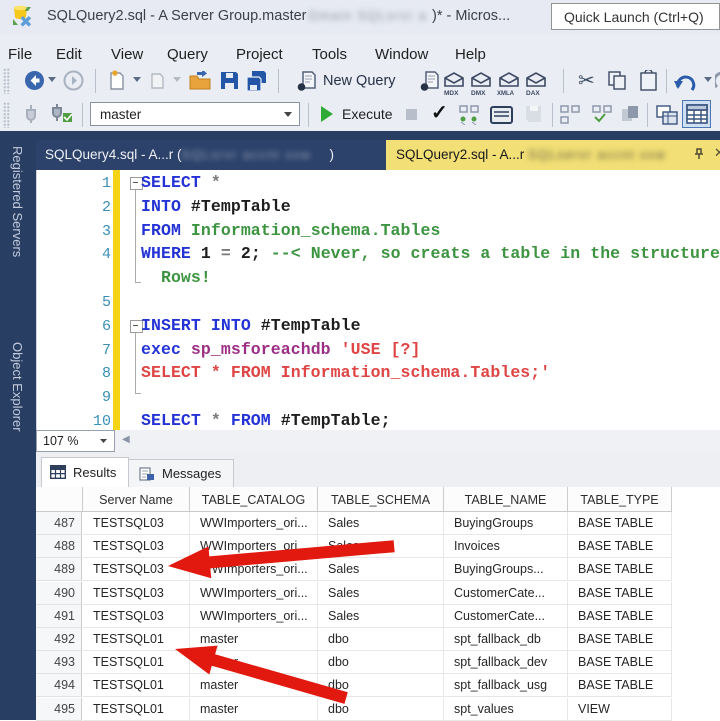  I want to click on svg-text: DMX, so click(478, 93).